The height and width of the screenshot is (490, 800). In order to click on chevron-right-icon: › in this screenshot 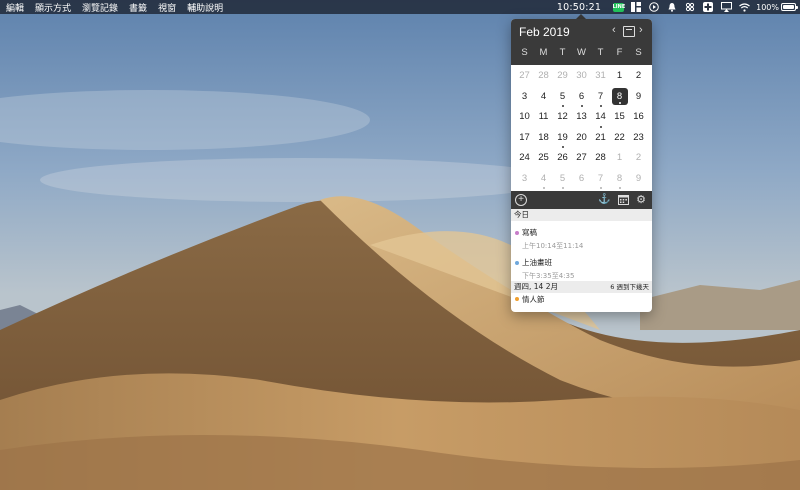, I will do `click(641, 30)`.